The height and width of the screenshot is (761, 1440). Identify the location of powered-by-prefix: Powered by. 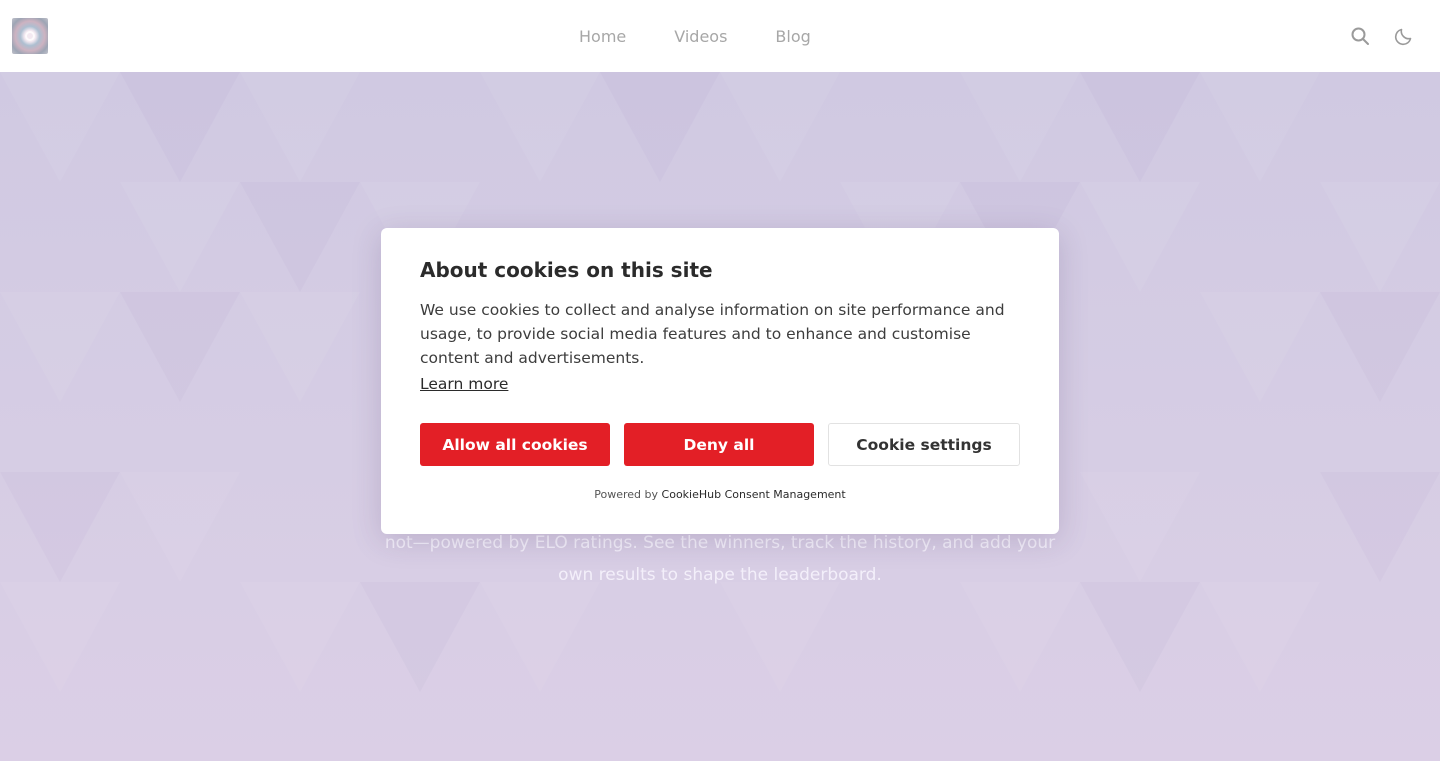
(626, 494).